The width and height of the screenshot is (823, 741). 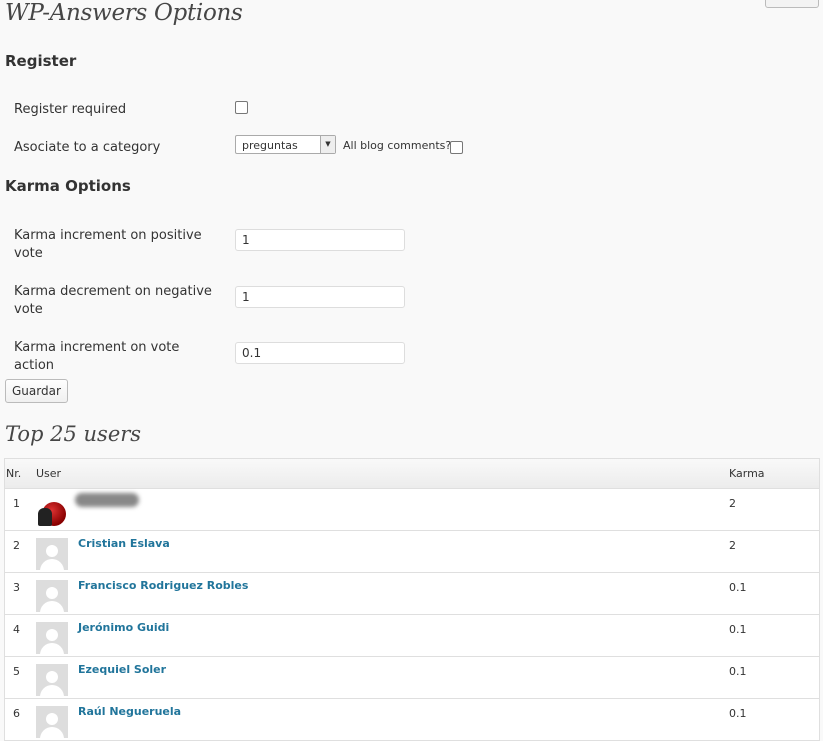 I want to click on negative-vote-input, so click(x=320, y=297).